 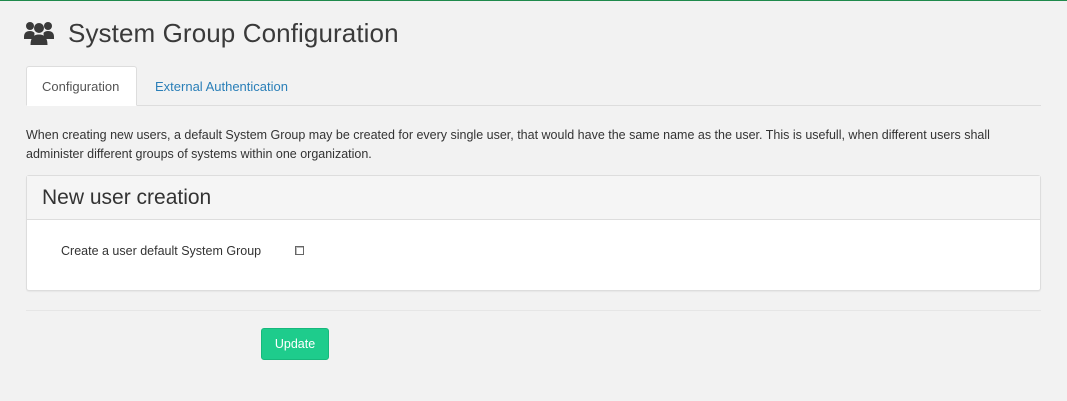 I want to click on tab-configuration: Configuration, so click(x=81, y=86).